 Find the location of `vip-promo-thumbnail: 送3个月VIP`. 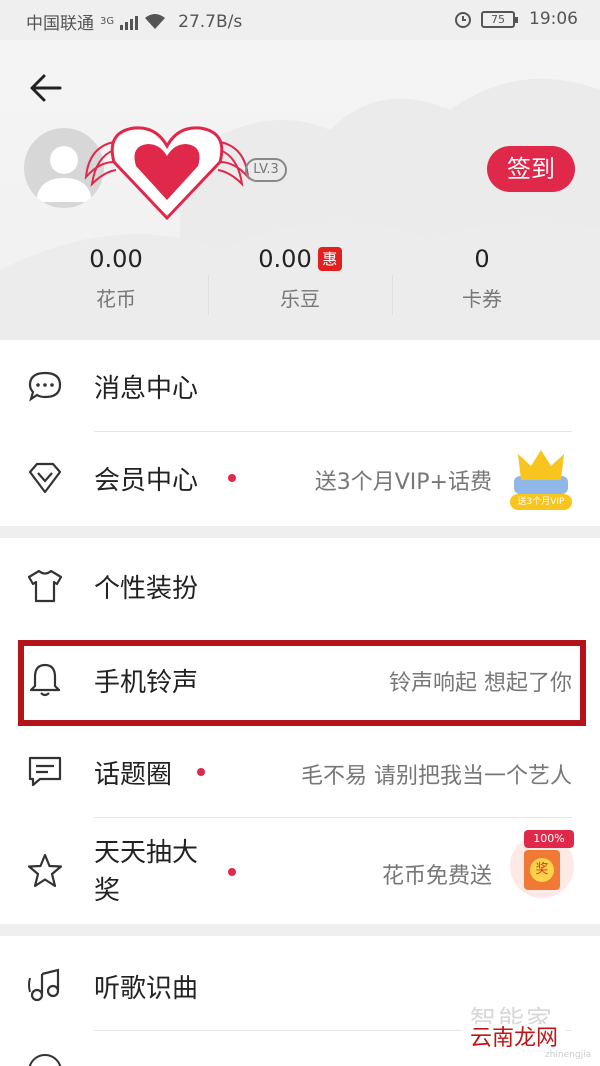

vip-promo-thumbnail: 送3个月VIP is located at coordinates (541, 479).